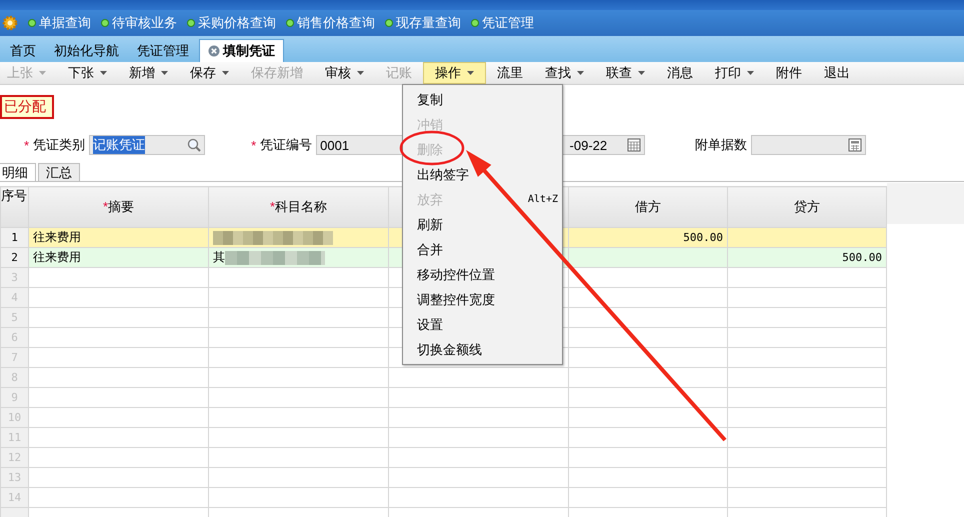  What do you see at coordinates (59, 23) in the screenshot?
I see `quick-link: 单据查询` at bounding box center [59, 23].